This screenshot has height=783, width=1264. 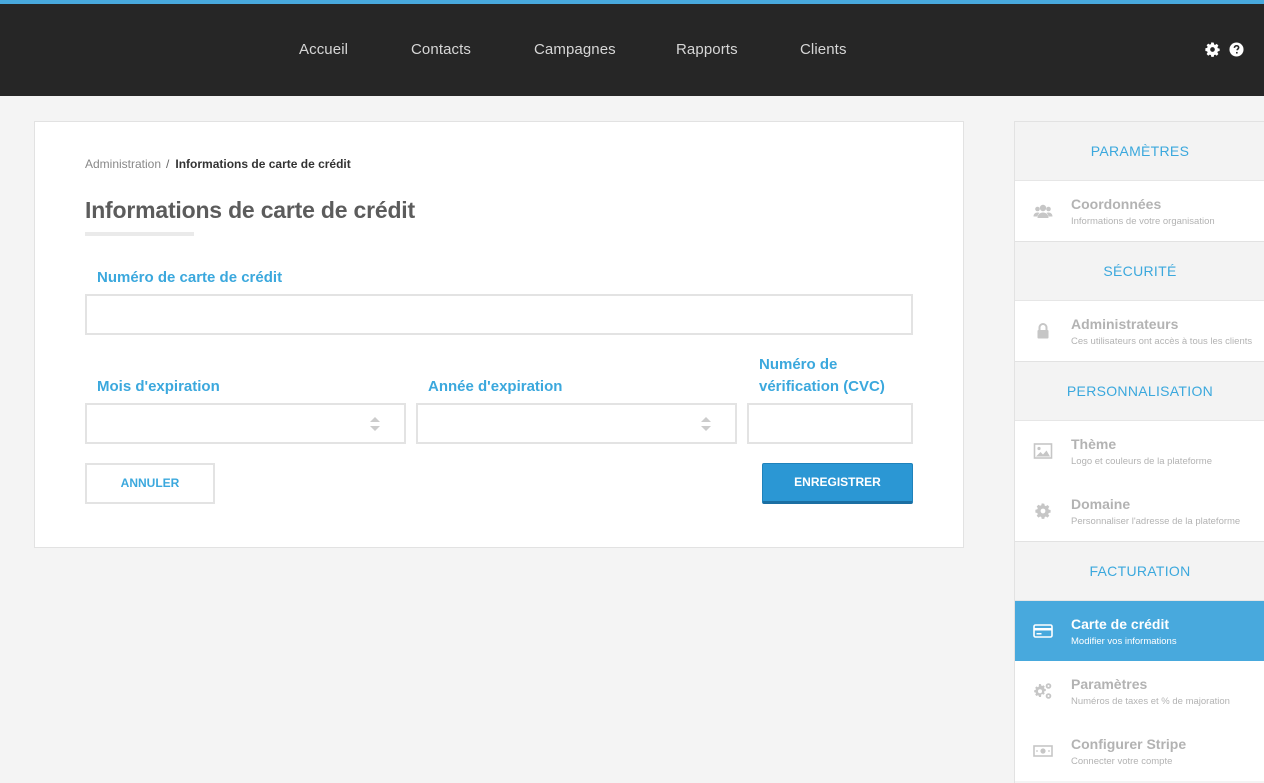 What do you see at coordinates (575, 49) in the screenshot?
I see `nav-campagnes: Campagnes` at bounding box center [575, 49].